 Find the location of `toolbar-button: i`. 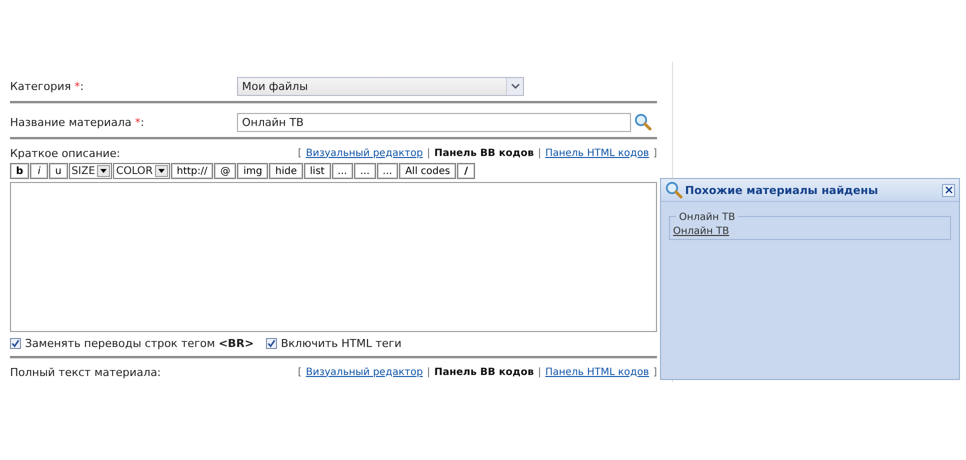

toolbar-button: i is located at coordinates (39, 171).